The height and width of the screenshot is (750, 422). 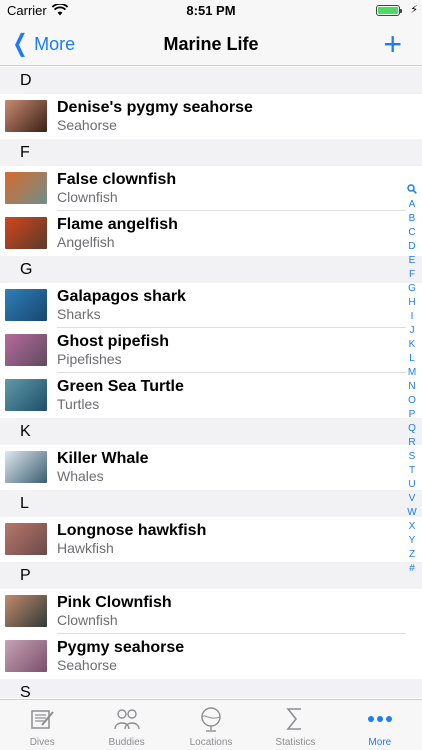 I want to click on index-letter: K, so click(x=412, y=345).